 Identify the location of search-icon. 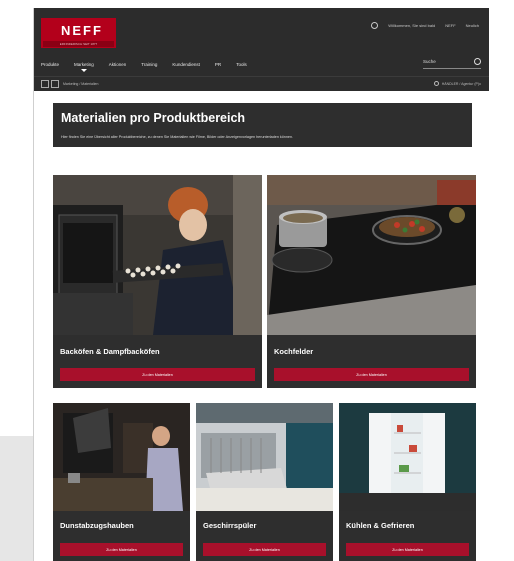
(477, 61).